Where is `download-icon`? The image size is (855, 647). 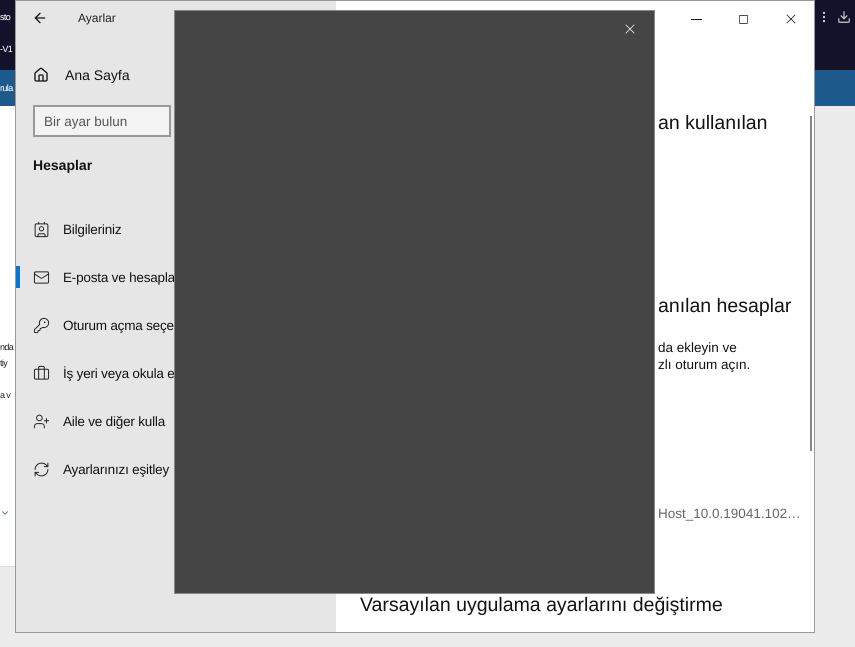 download-icon is located at coordinates (844, 17).